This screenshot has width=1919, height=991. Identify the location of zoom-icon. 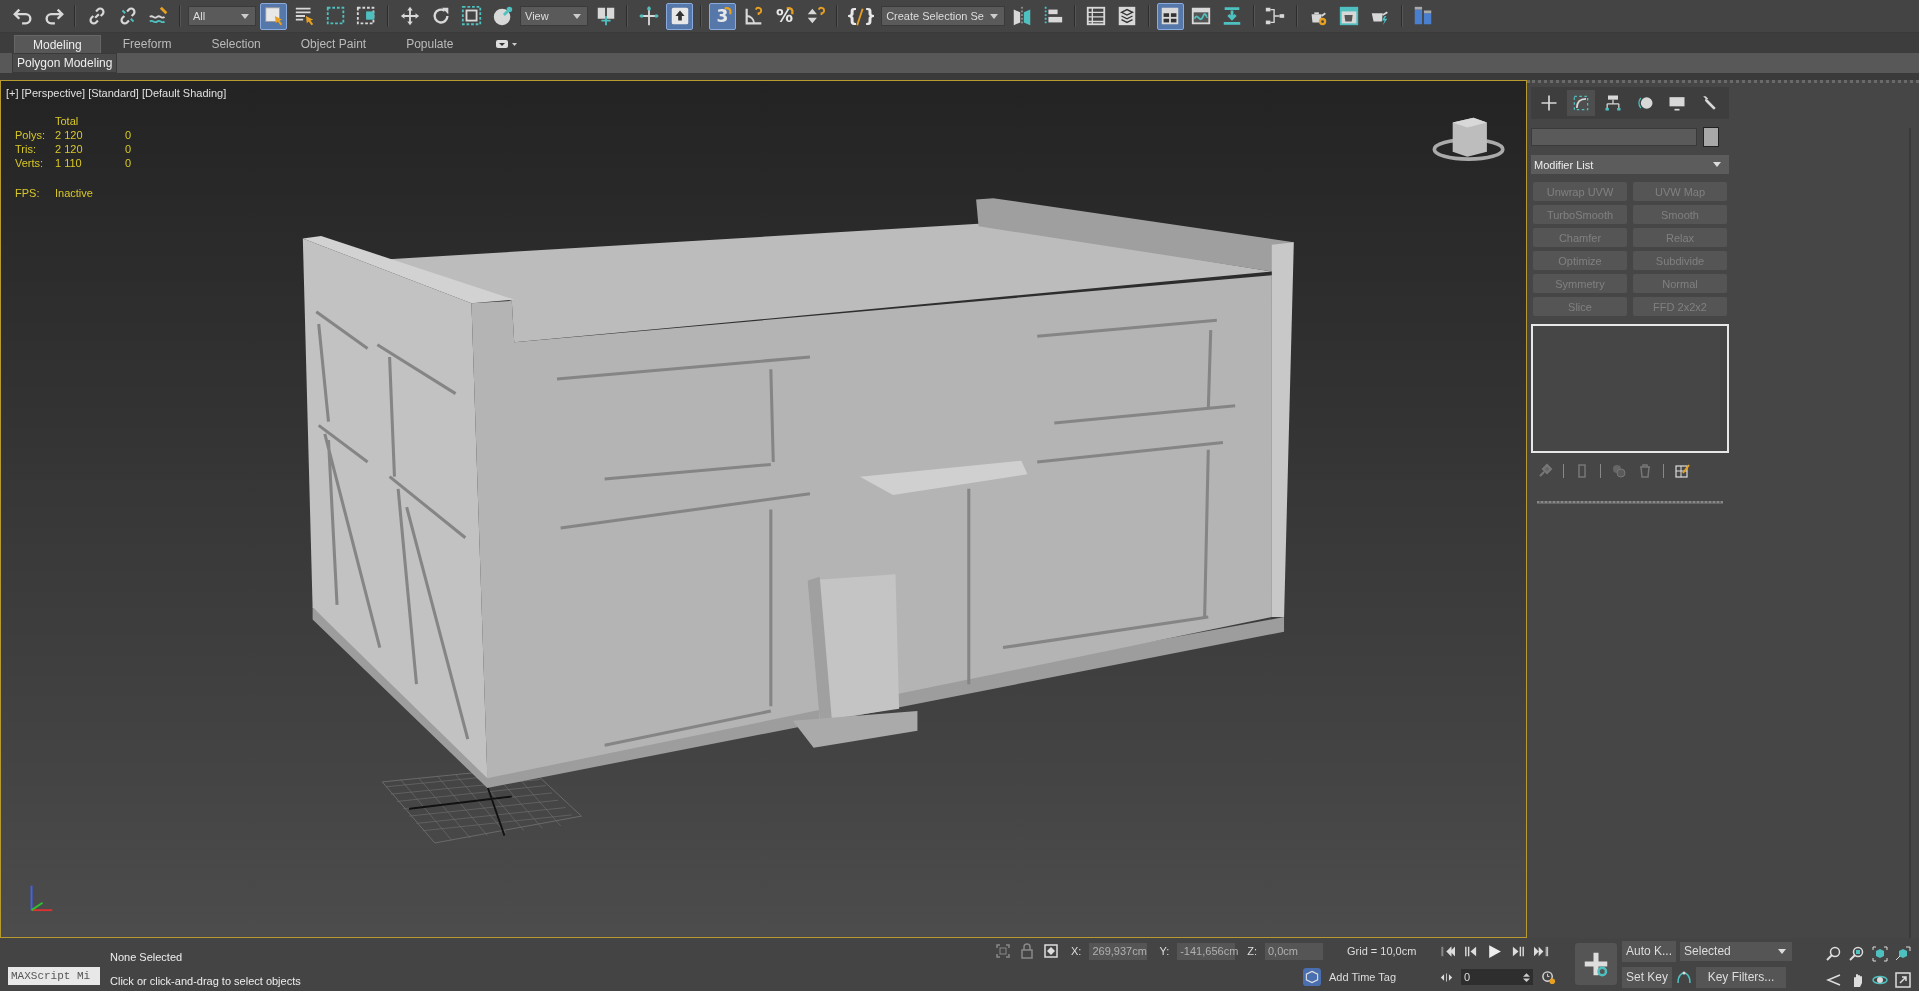
(1834, 954).